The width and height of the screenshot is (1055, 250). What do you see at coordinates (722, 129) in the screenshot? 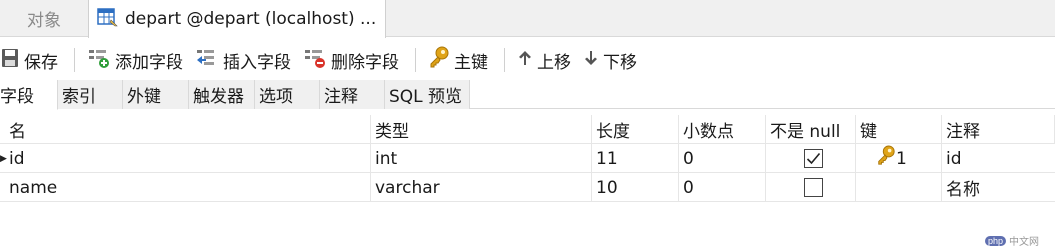
I see `header-decimals: 小数点` at bounding box center [722, 129].